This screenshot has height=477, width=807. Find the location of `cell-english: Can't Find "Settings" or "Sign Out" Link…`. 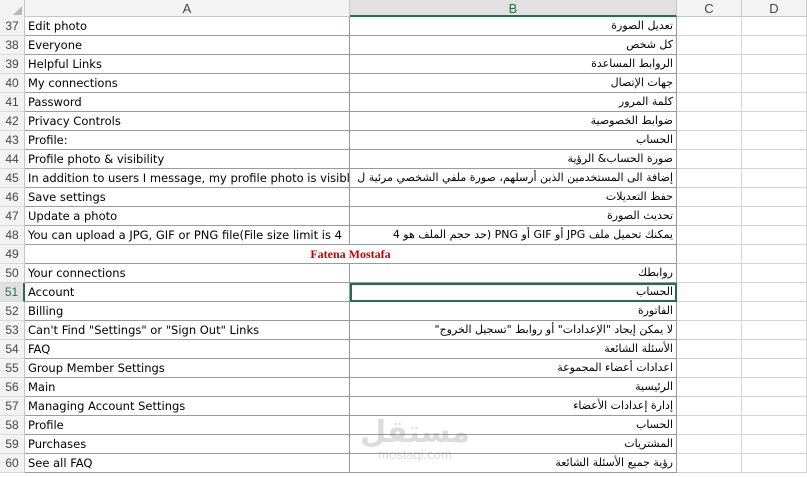

cell-english: Can't Find "Settings" or "Sign Out" Link… is located at coordinates (187, 330).